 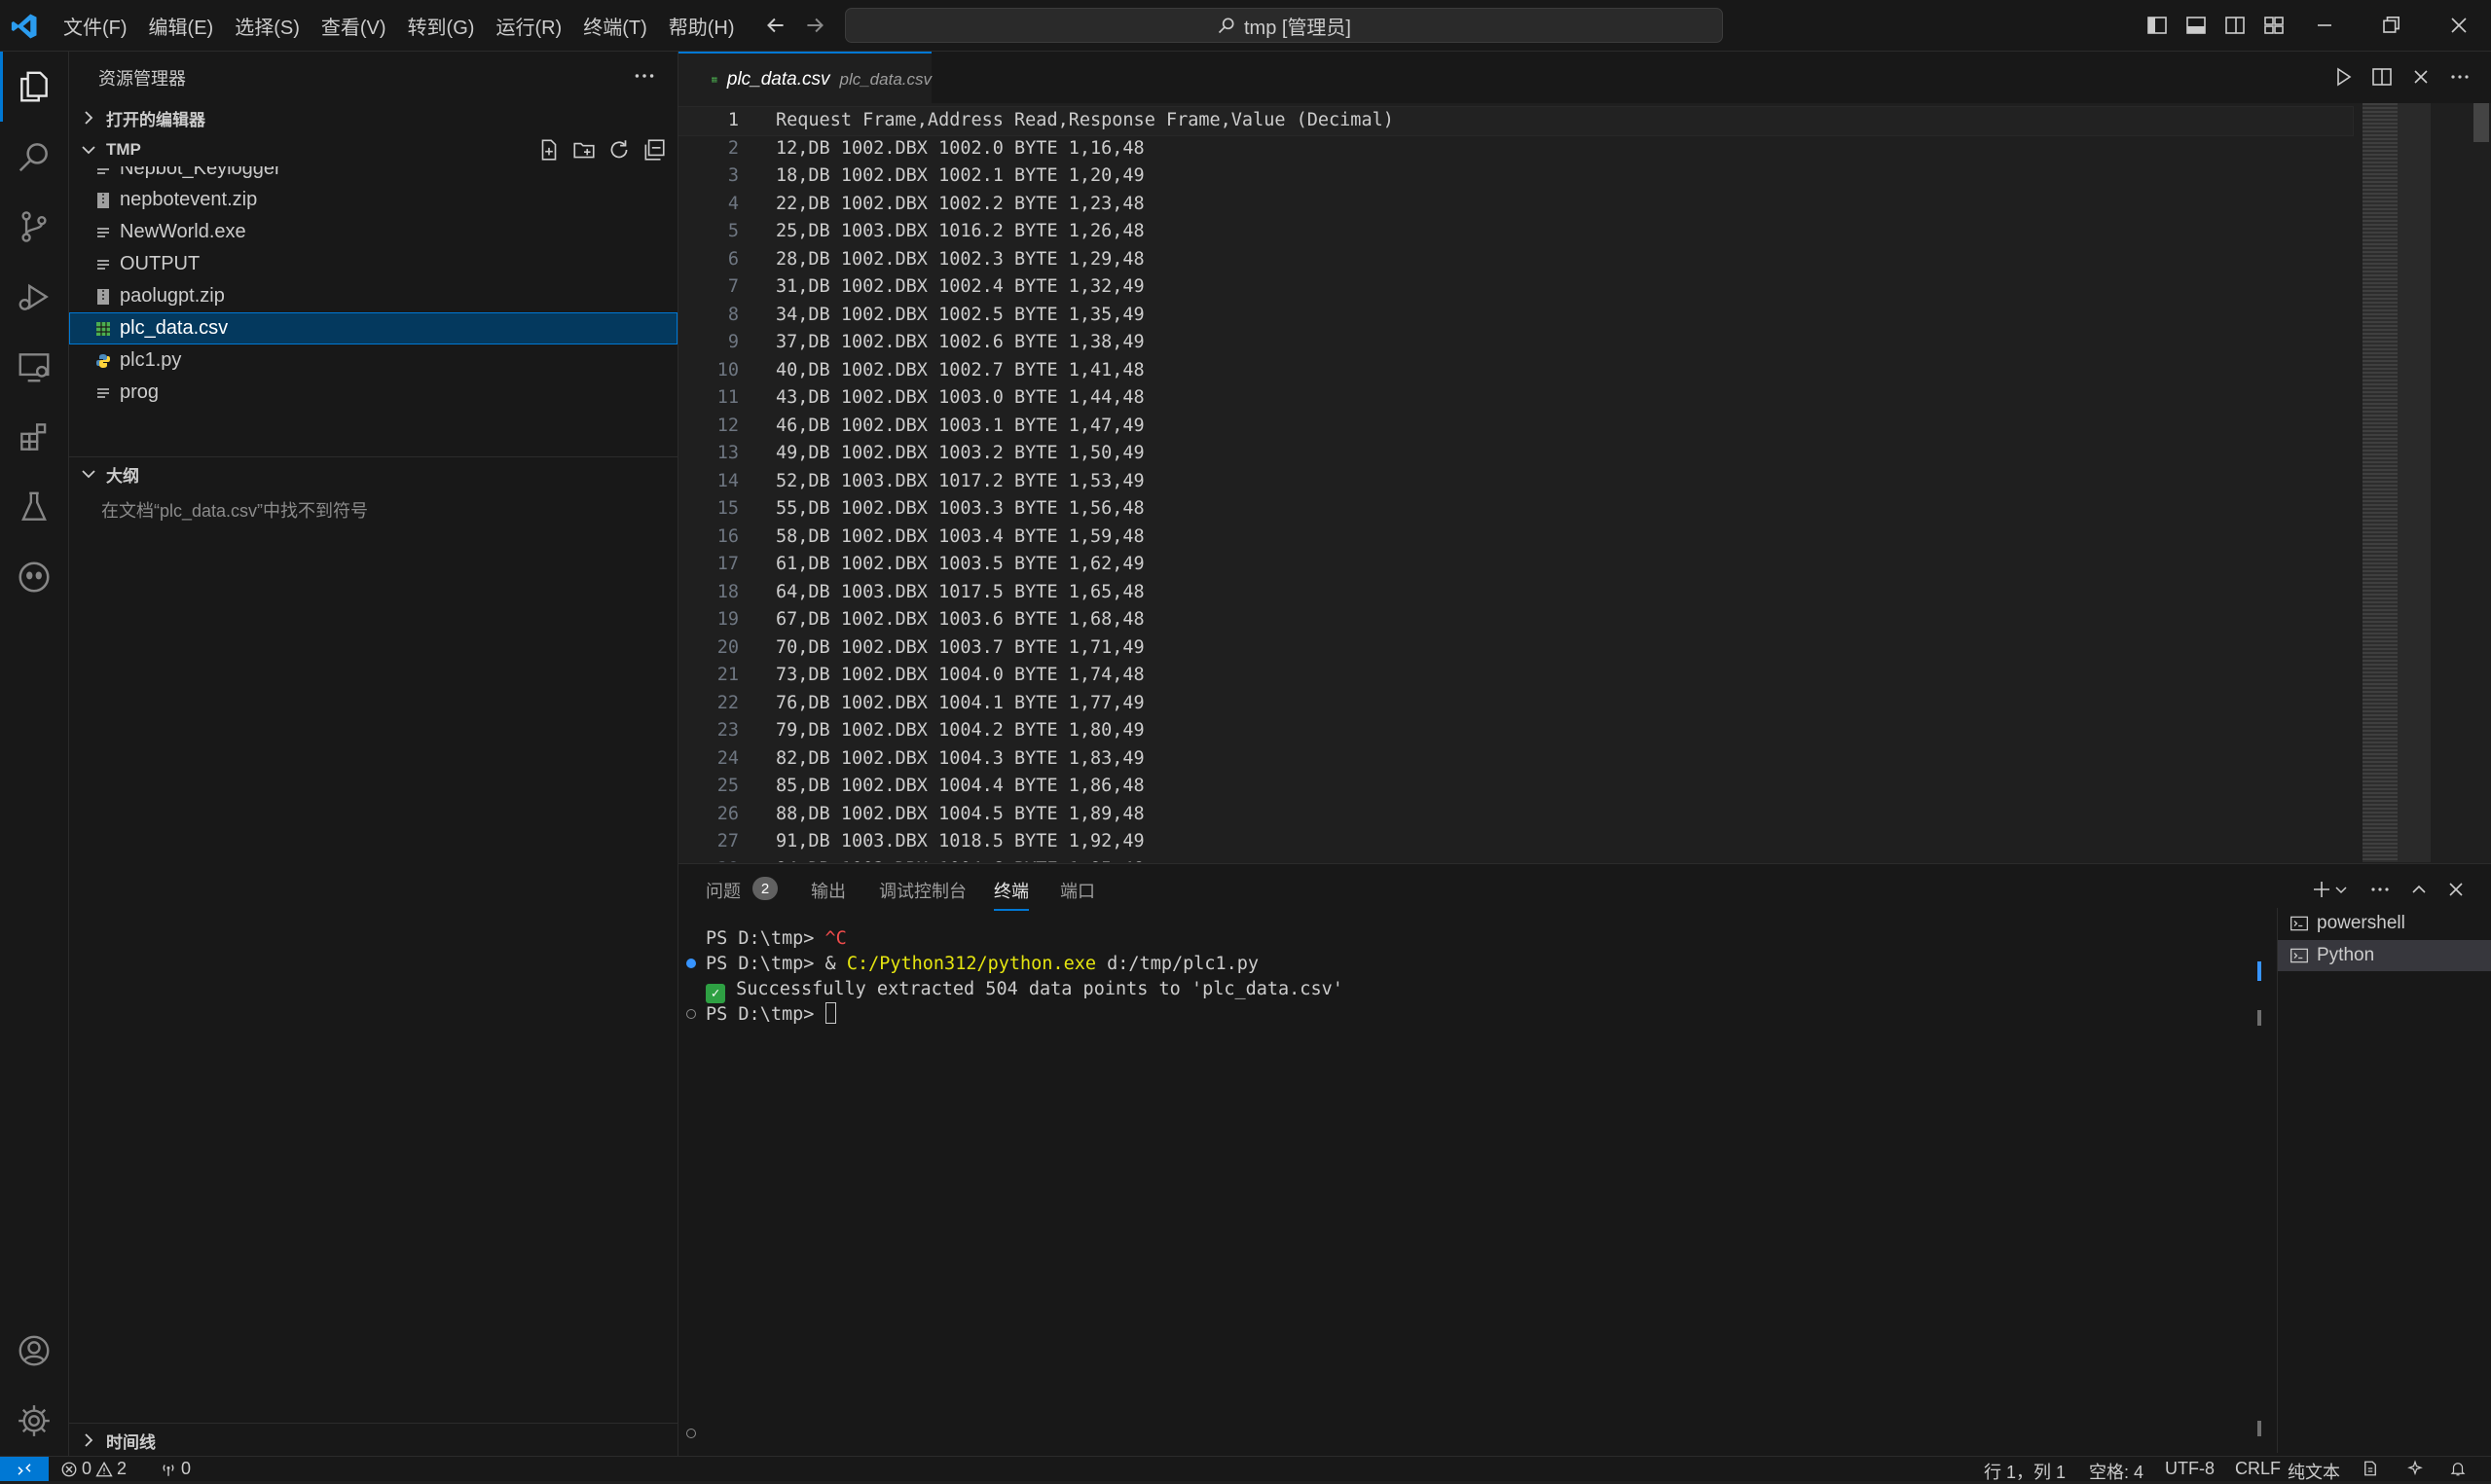 What do you see at coordinates (1515, 371) in the screenshot?
I see `code-line: 10 40,DB 1002.DBX 1002.7 BYTE 1,41,48` at bounding box center [1515, 371].